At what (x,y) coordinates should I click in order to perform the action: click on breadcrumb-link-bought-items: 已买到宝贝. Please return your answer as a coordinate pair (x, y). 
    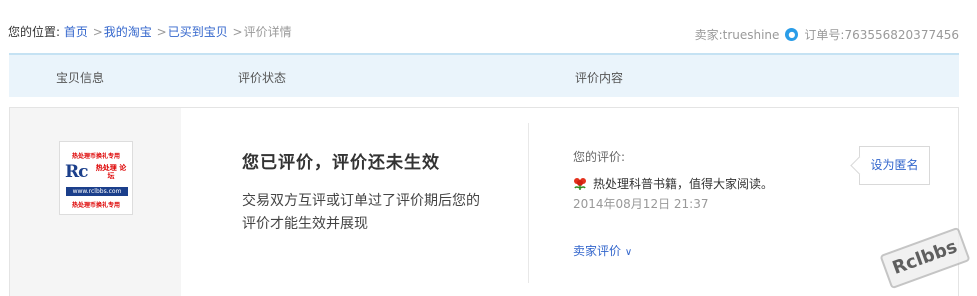
    Looking at the image, I should click on (198, 32).